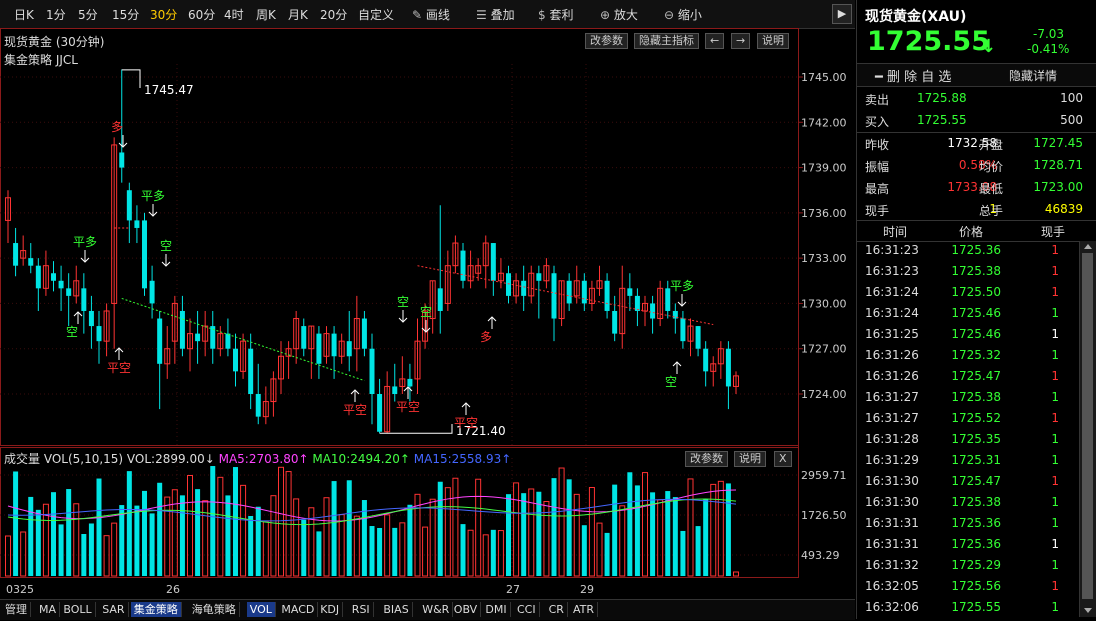  What do you see at coordinates (968, 253) in the screenshot?
I see `tick-row: 16:31:23 1725.36 1` at bounding box center [968, 253].